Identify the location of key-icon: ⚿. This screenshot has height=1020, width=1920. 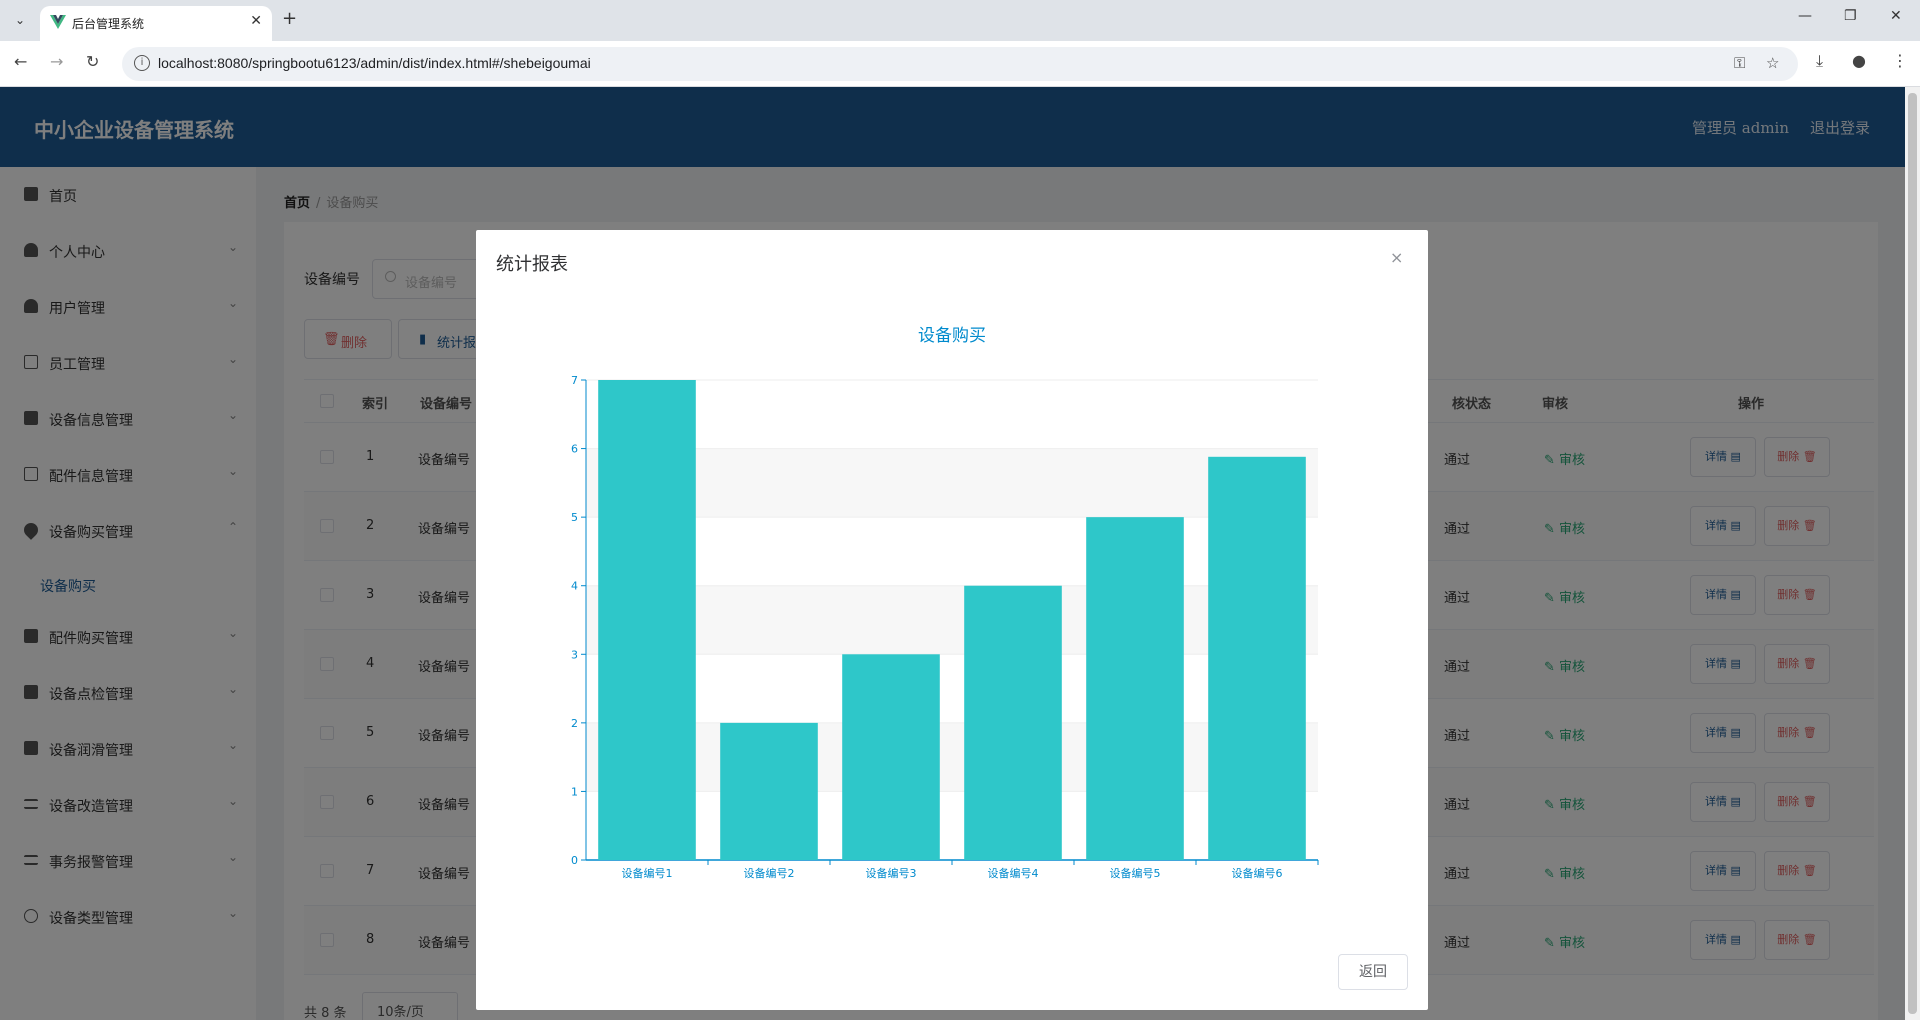
(1739, 63).